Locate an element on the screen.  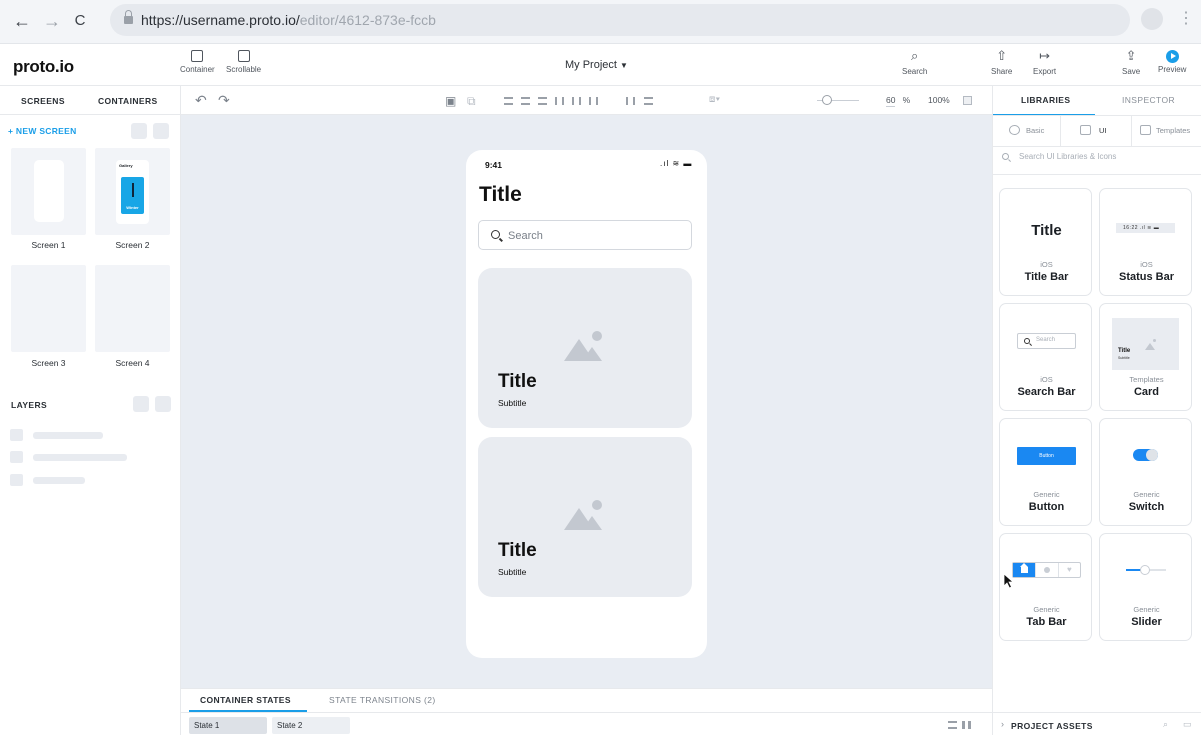
tile-name: Slider is located at coordinates (1146, 622).